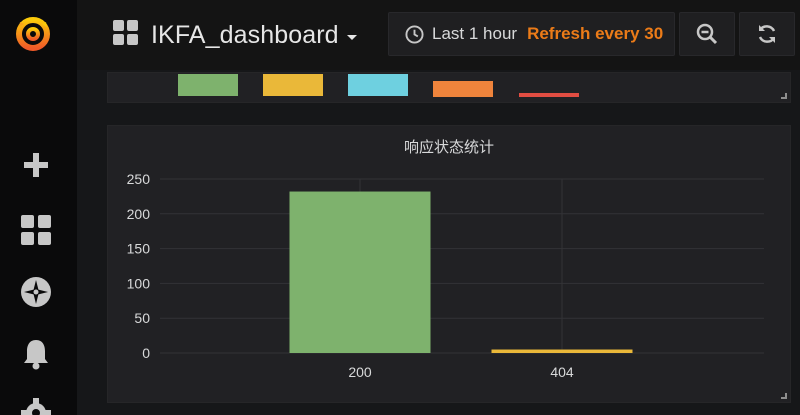 Image resolution: width=800 pixels, height=415 pixels. What do you see at coordinates (36, 230) in the screenshot?
I see `dashboards-icon` at bounding box center [36, 230].